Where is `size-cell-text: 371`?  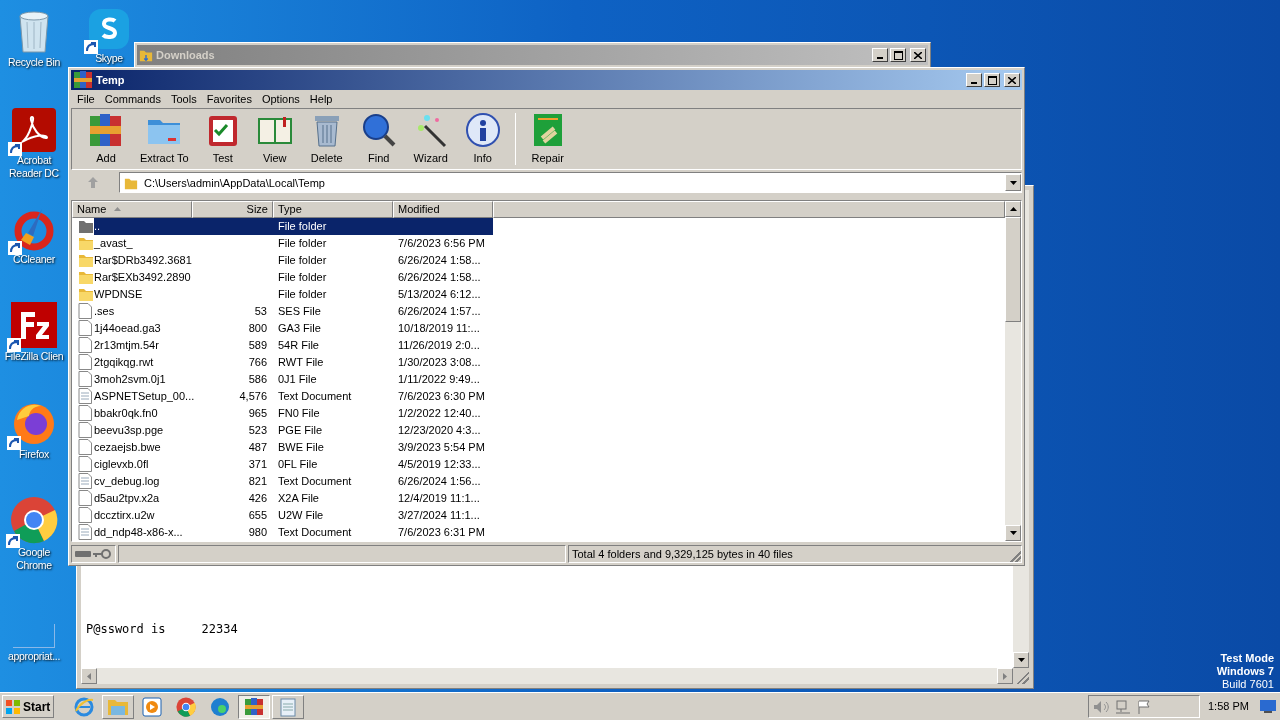
size-cell-text: 371 is located at coordinates (257, 464).